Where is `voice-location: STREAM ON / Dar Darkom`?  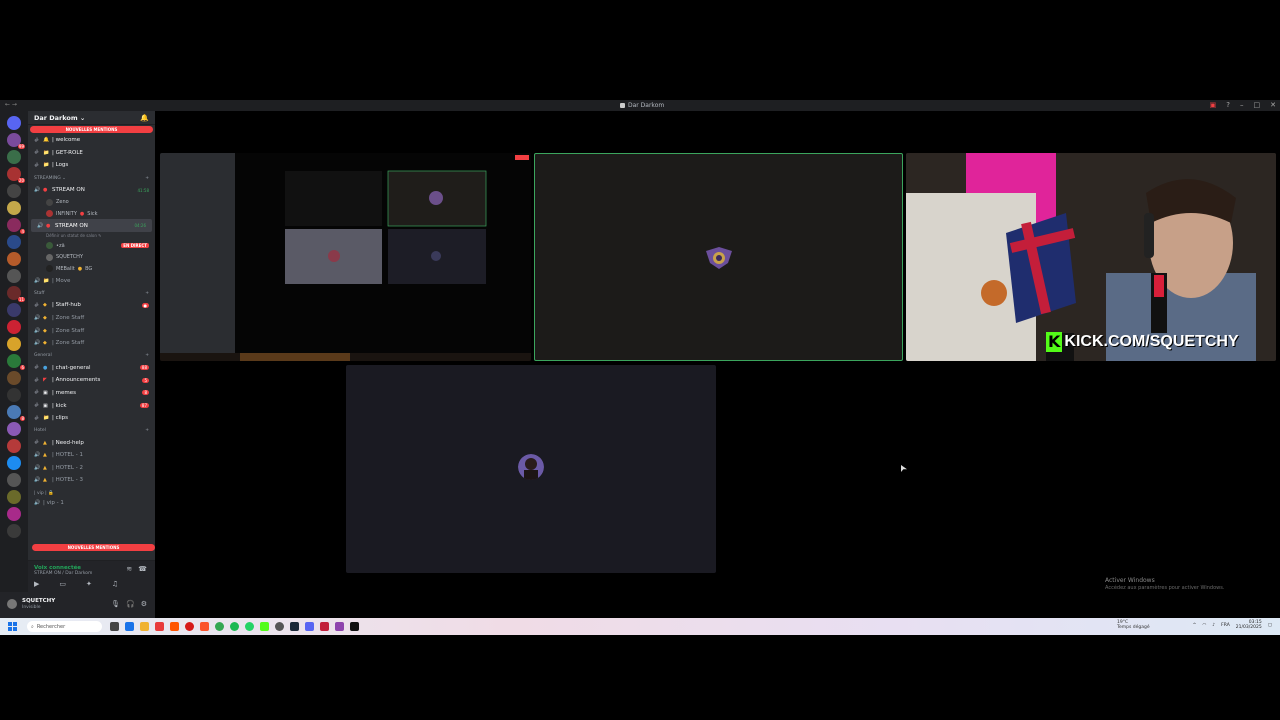
voice-location: STREAM ON / Dar Darkom is located at coordinates (63, 573).